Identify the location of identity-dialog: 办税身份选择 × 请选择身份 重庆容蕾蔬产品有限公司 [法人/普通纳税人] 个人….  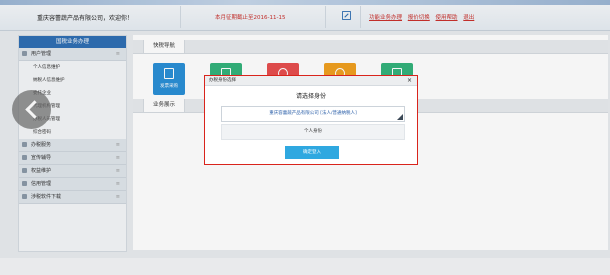
(311, 120).